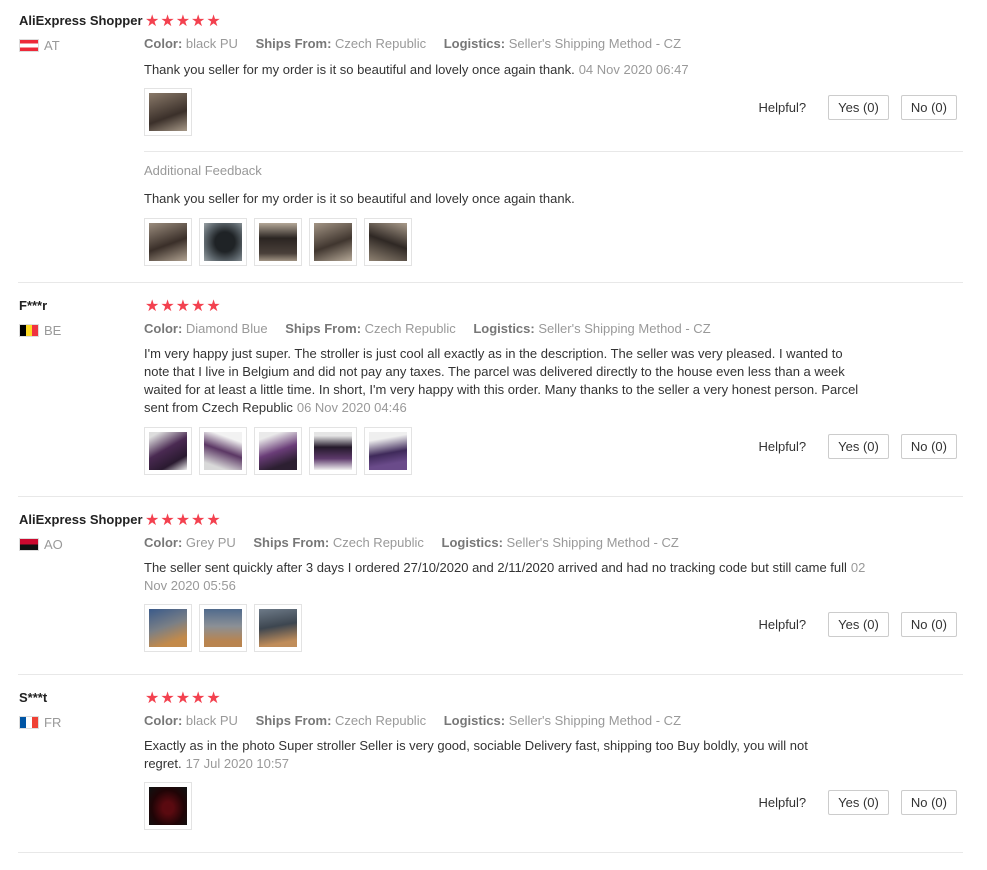  I want to click on reviewer-country: BE, so click(40, 330).